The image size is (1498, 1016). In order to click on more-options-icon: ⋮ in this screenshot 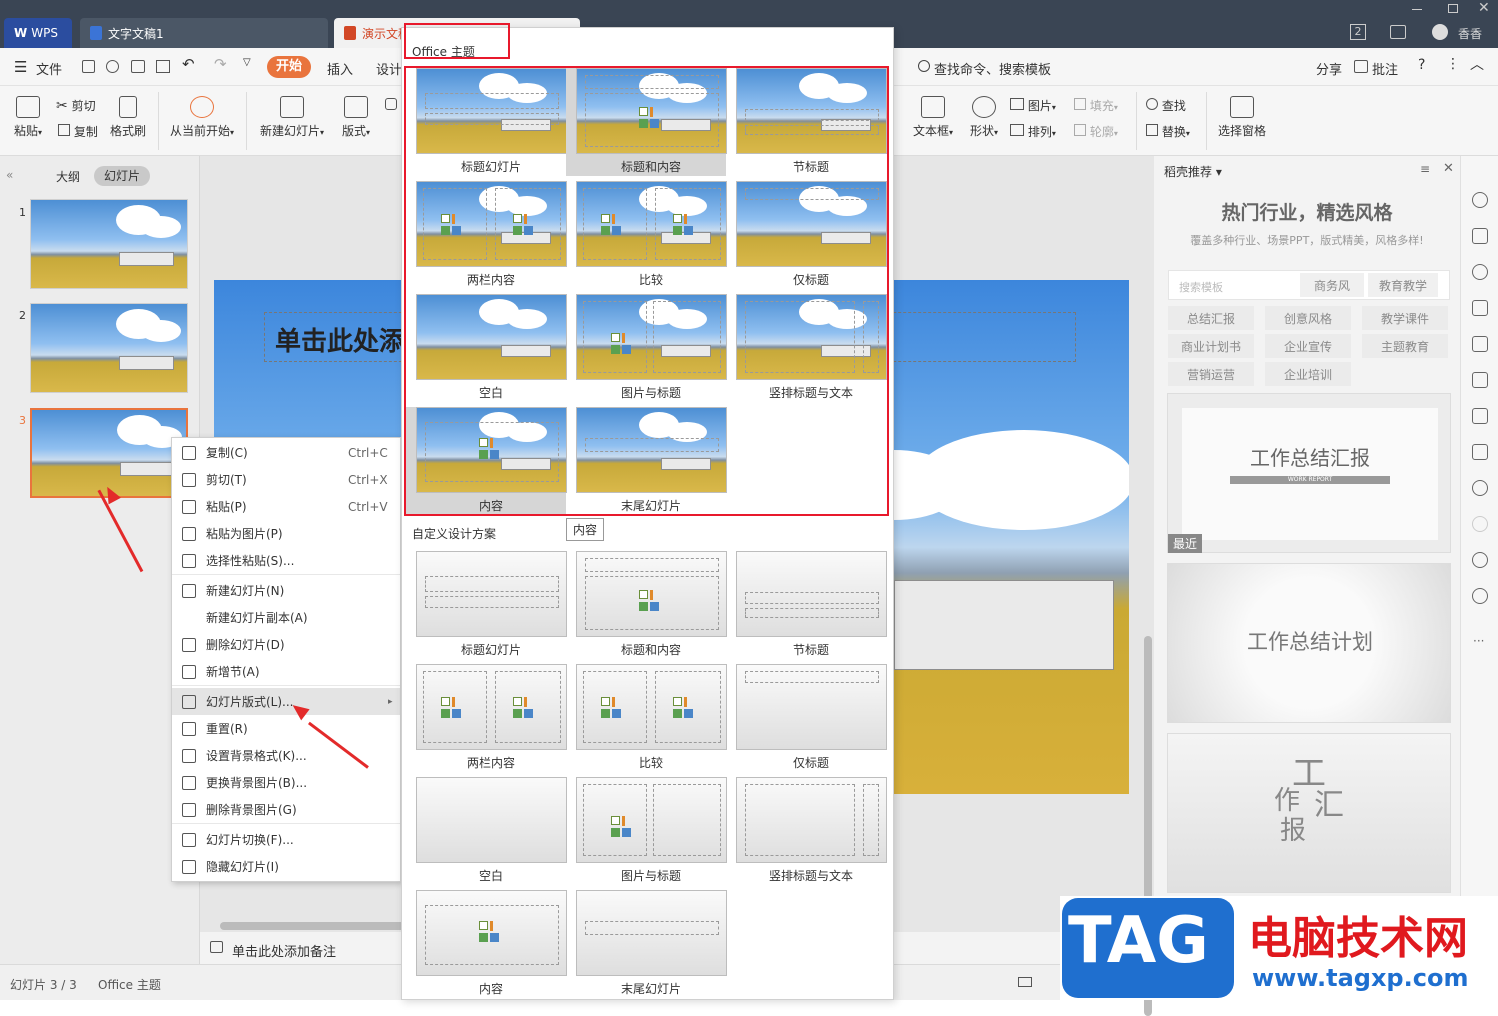, I will do `click(1453, 64)`.